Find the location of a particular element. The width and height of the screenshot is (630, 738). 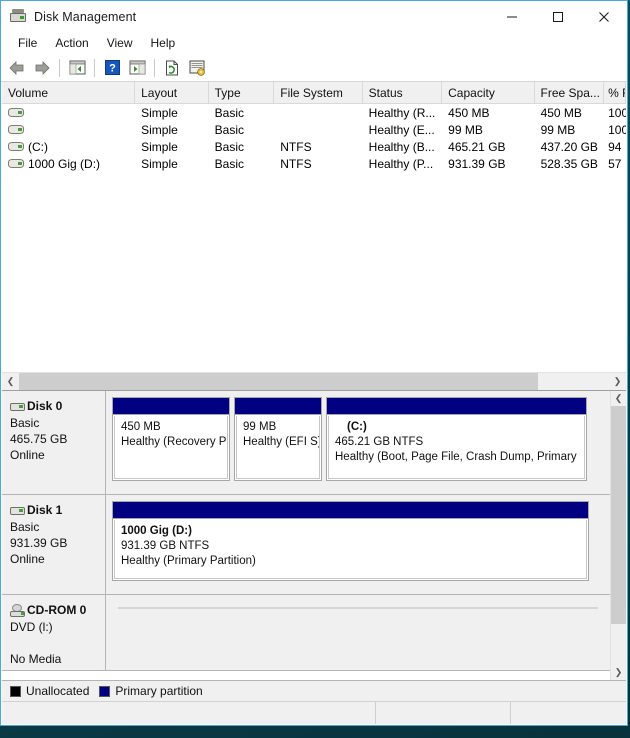

partition-recovery: 450 MB Healthy (Recovery P is located at coordinates (171, 439).